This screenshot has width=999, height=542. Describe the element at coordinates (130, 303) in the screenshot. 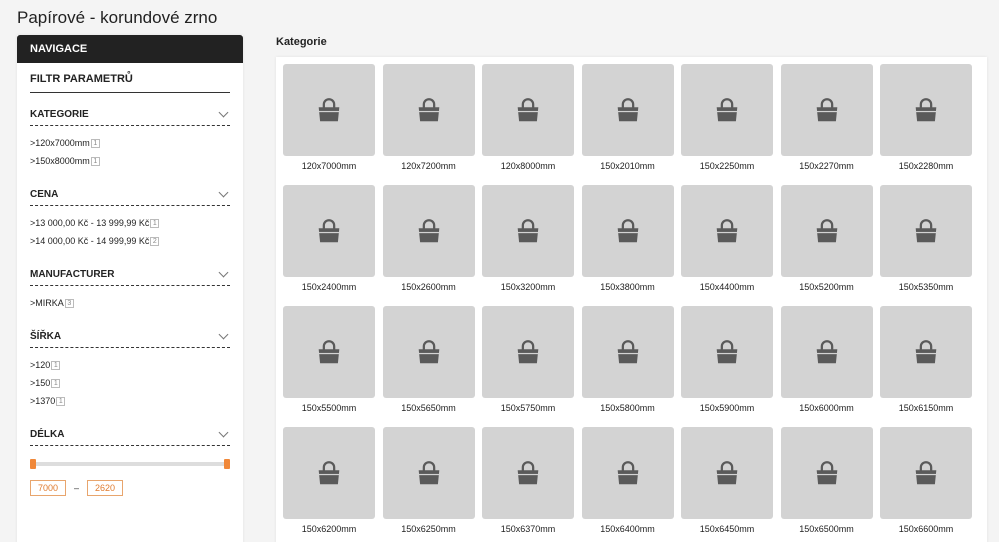

I see `filter-option: >MIRKA 3` at that location.